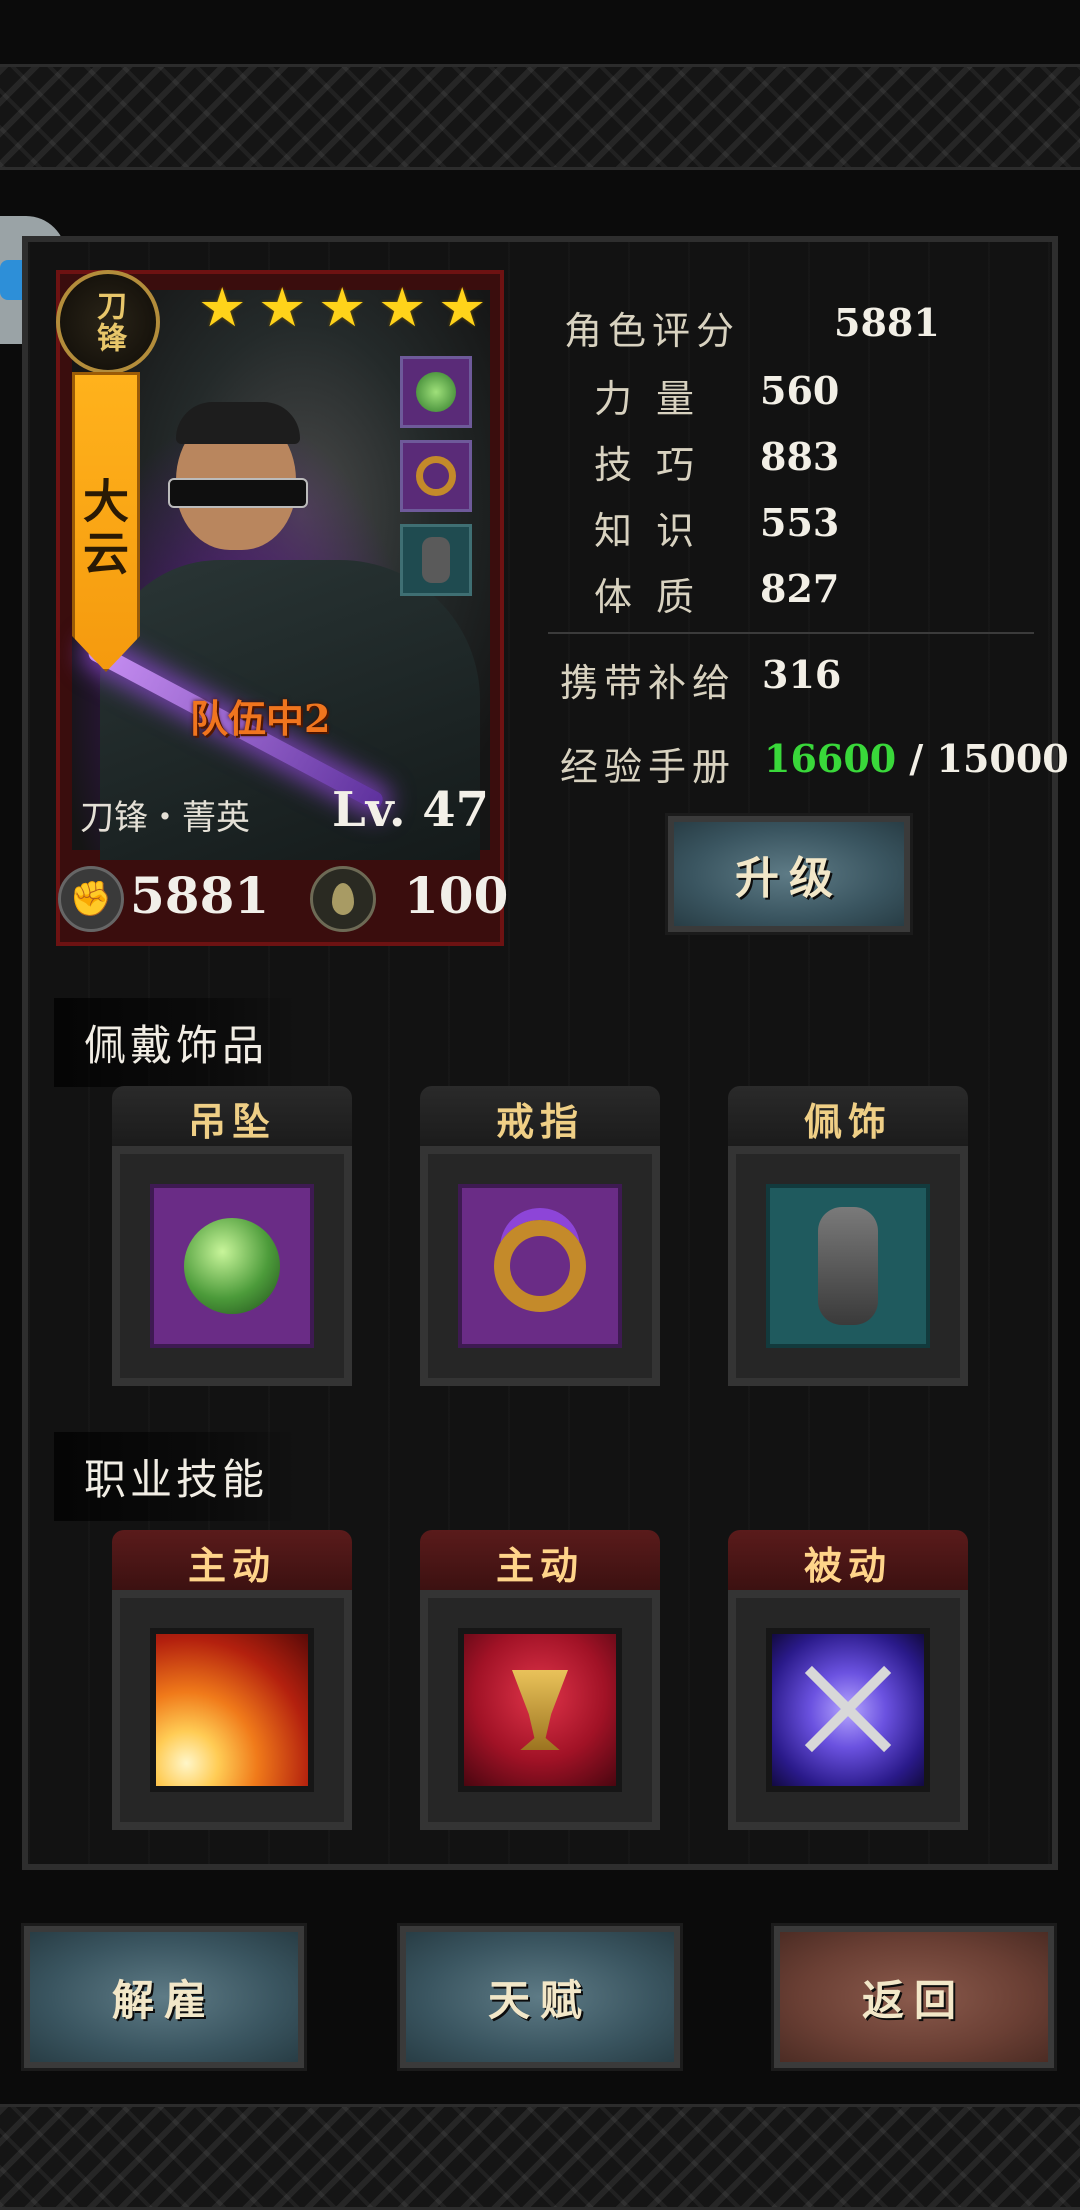  I want to click on constitution-value: 827, so click(800, 588).